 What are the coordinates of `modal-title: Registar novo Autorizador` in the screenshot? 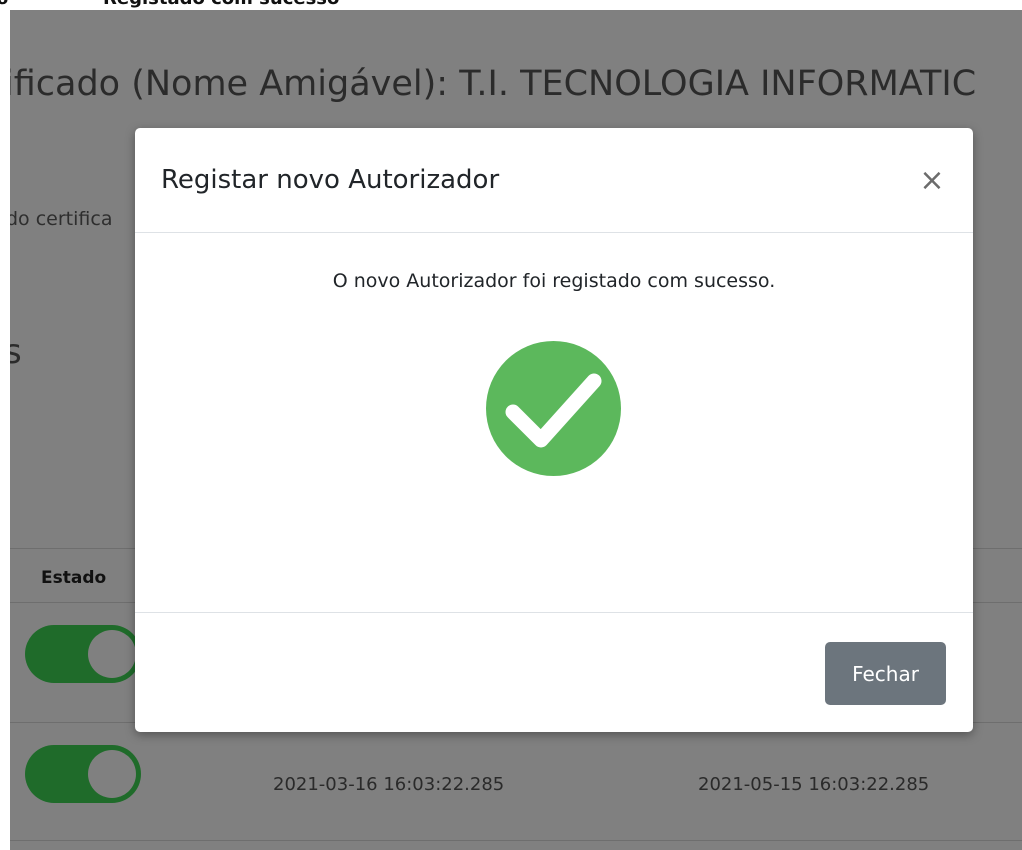 It's located at (330, 180).